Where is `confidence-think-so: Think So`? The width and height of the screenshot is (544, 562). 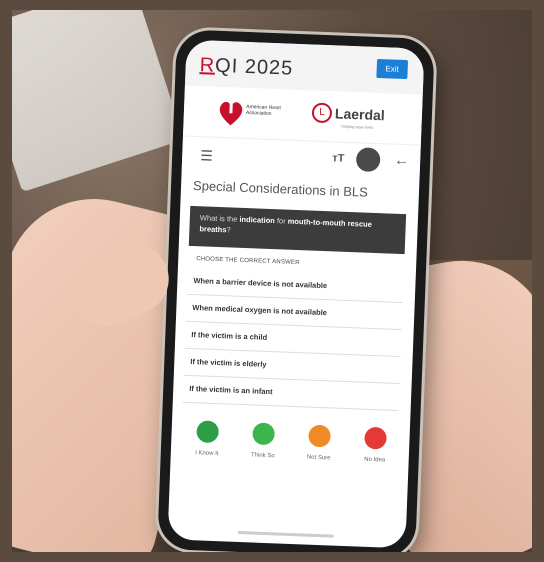 confidence-think-so: Think So is located at coordinates (263, 441).